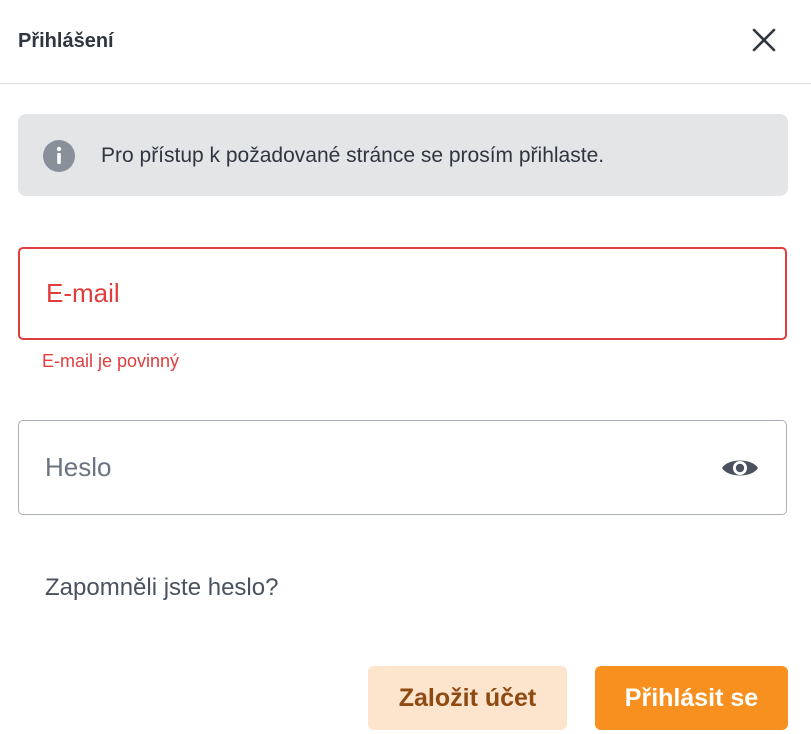  Describe the element at coordinates (740, 468) in the screenshot. I see `eye-icon` at that location.